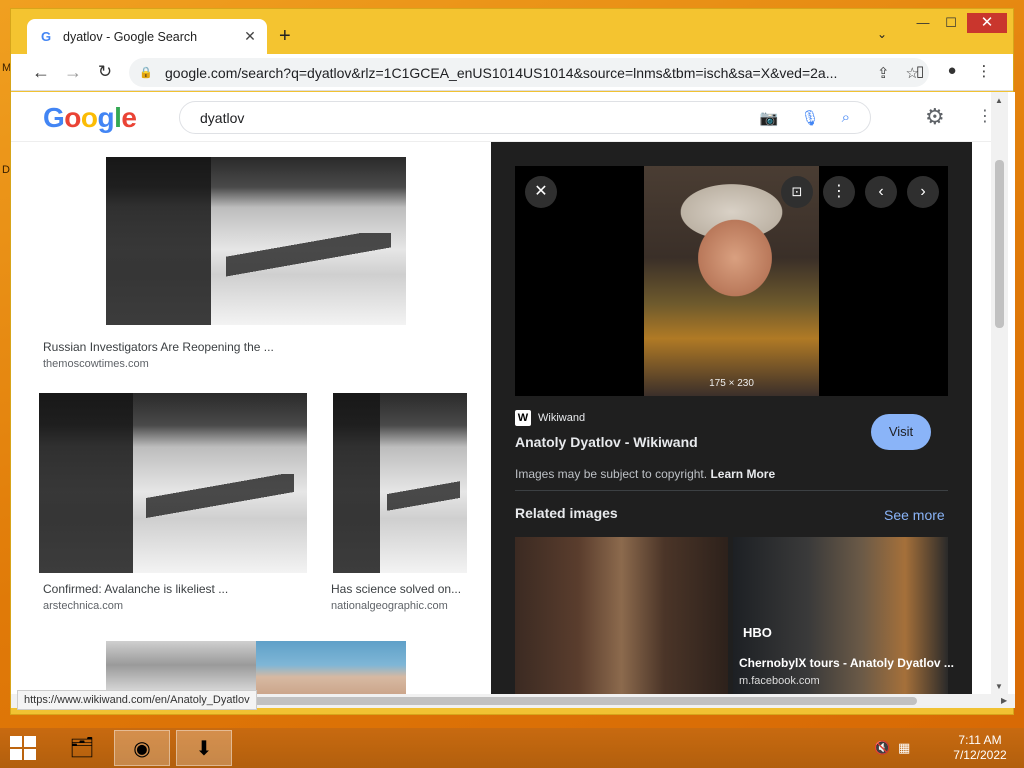 The width and height of the screenshot is (1024, 768). What do you see at coordinates (779, 681) in the screenshot?
I see `related-image-source: m.facebook.com` at bounding box center [779, 681].